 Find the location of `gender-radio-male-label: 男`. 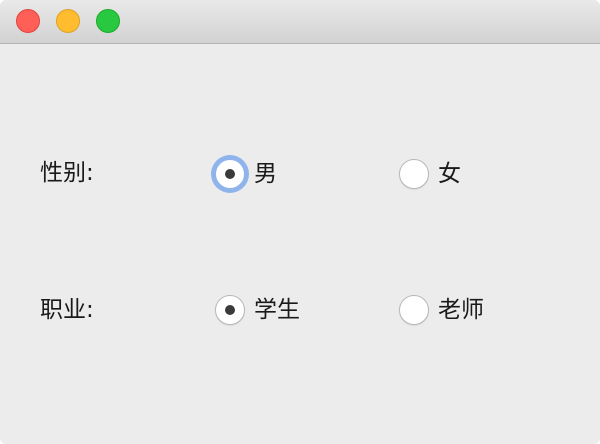

gender-radio-male-label: 男 is located at coordinates (265, 174).